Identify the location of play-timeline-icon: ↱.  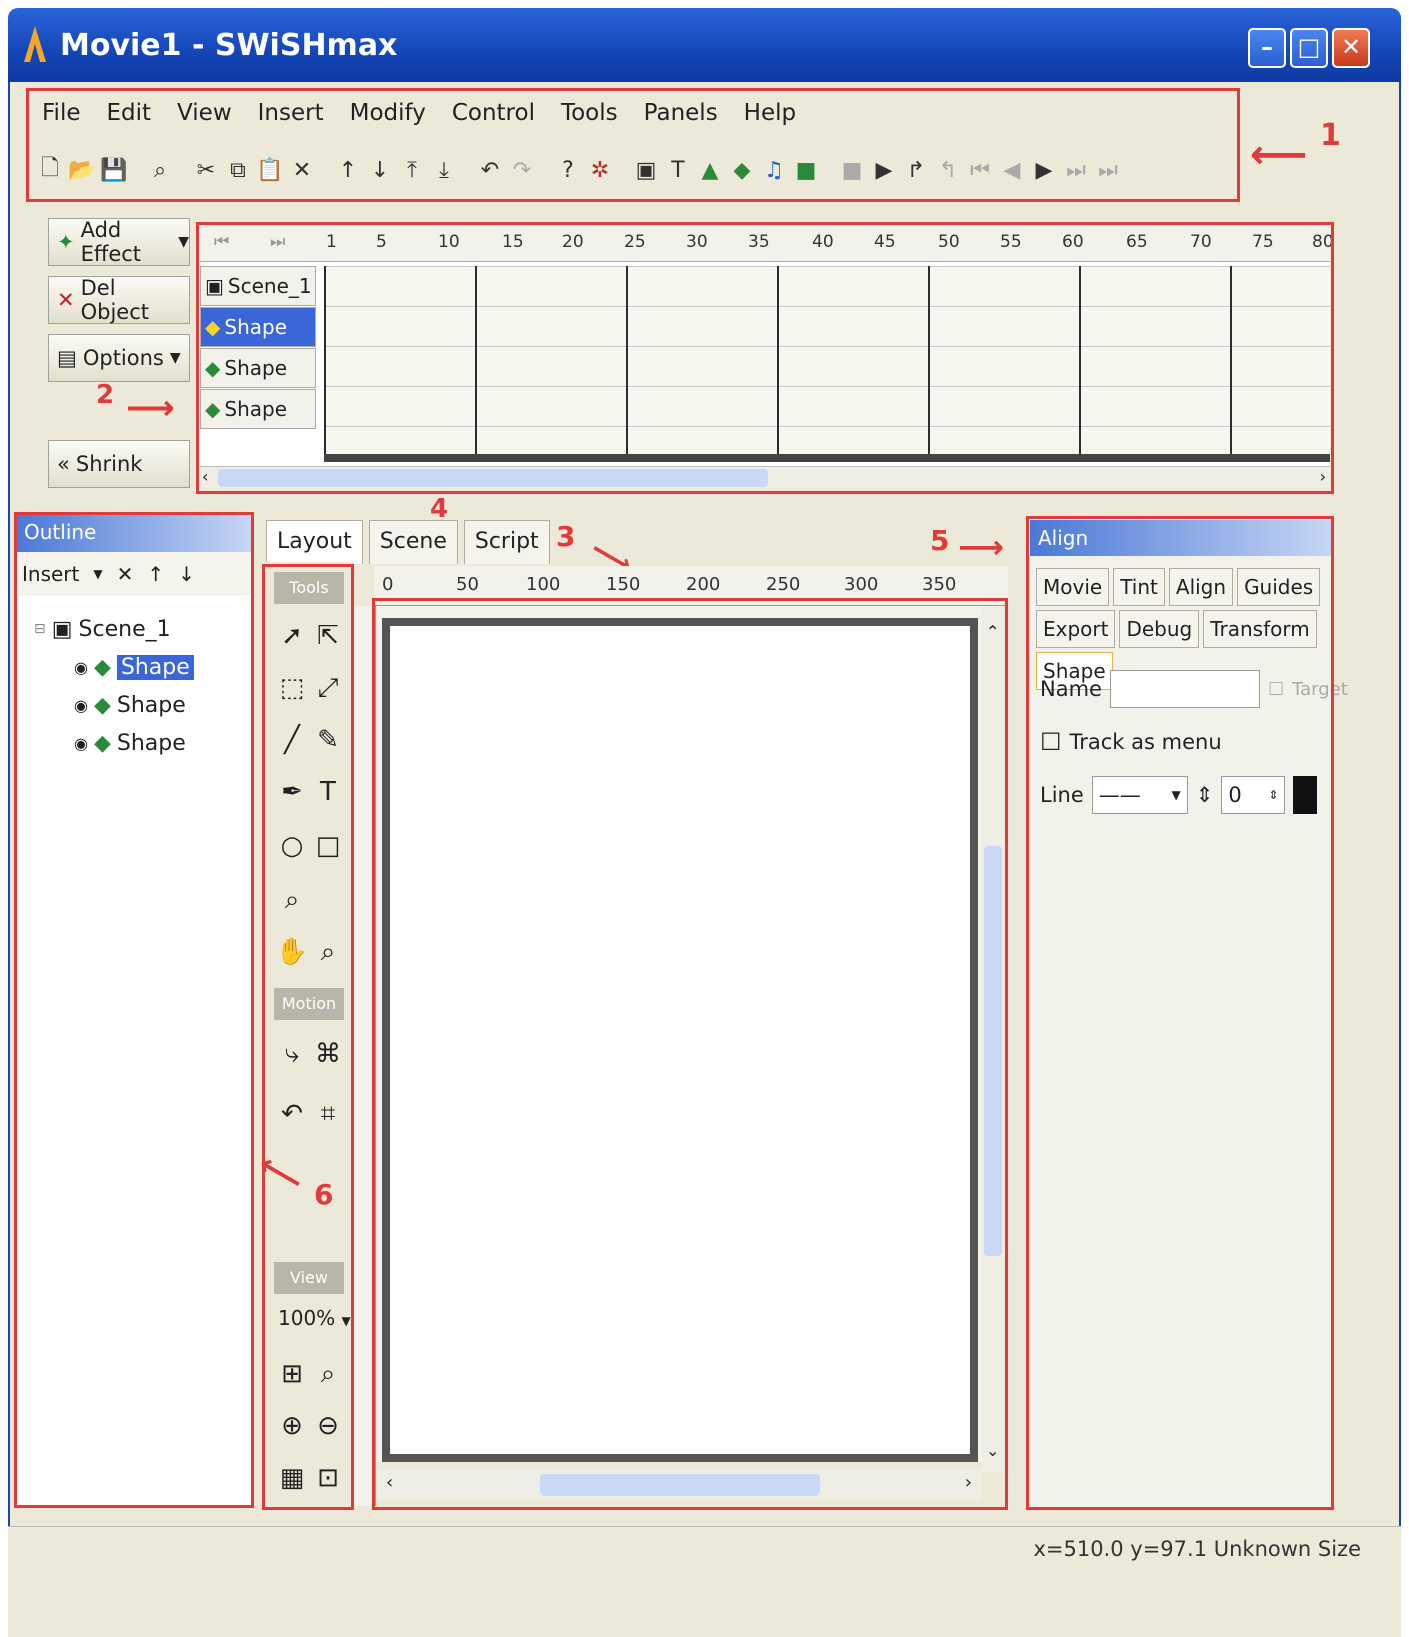
(916, 170).